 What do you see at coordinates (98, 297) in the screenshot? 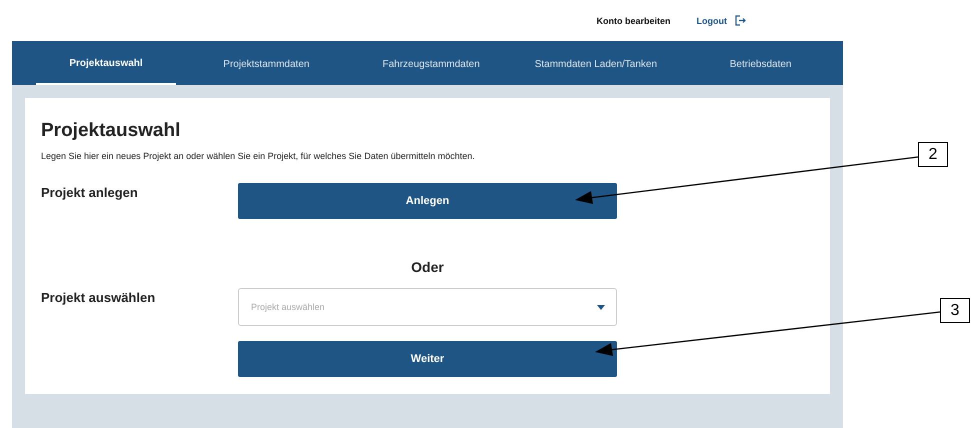
I see `select-project-label: Projekt auswählen` at bounding box center [98, 297].